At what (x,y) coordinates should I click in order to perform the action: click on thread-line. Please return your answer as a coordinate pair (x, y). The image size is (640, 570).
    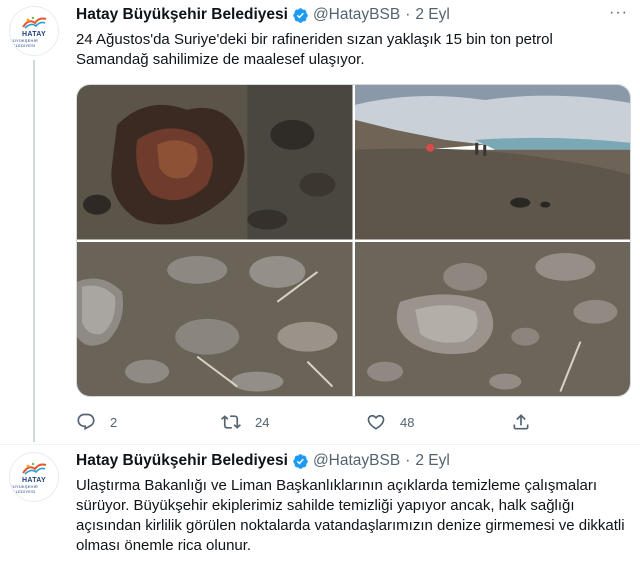
    Looking at the image, I should click on (34, 251).